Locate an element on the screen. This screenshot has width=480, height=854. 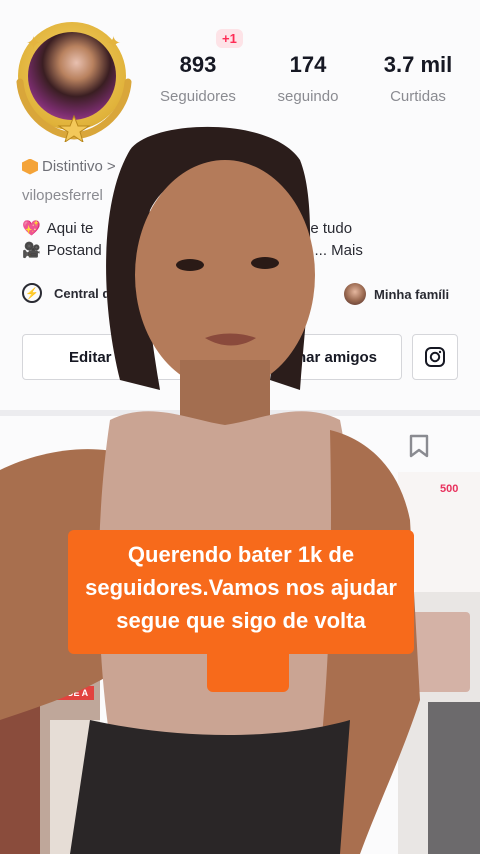
video-caption-box is located at coordinates (248, 670).